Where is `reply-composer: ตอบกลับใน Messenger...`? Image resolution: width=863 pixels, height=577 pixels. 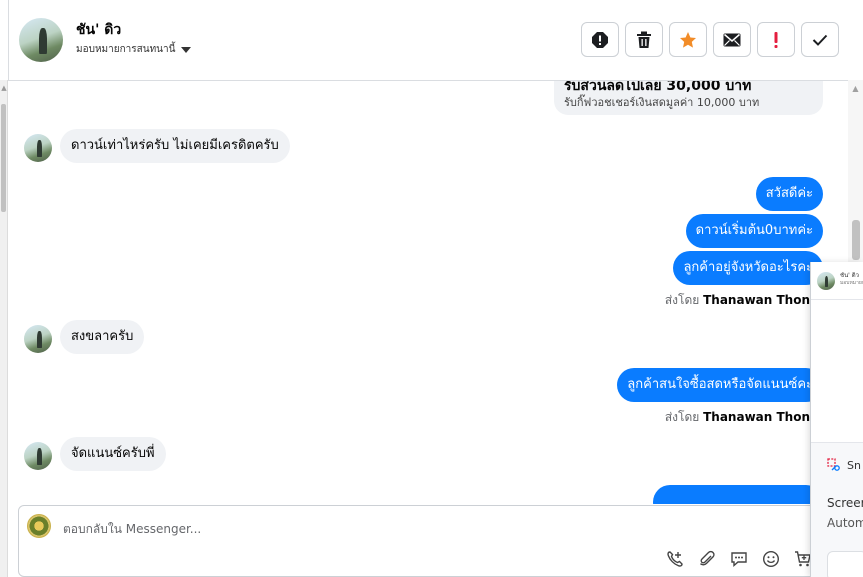
reply-composer: ตอบกลับใน Messenger... is located at coordinates (418, 541).